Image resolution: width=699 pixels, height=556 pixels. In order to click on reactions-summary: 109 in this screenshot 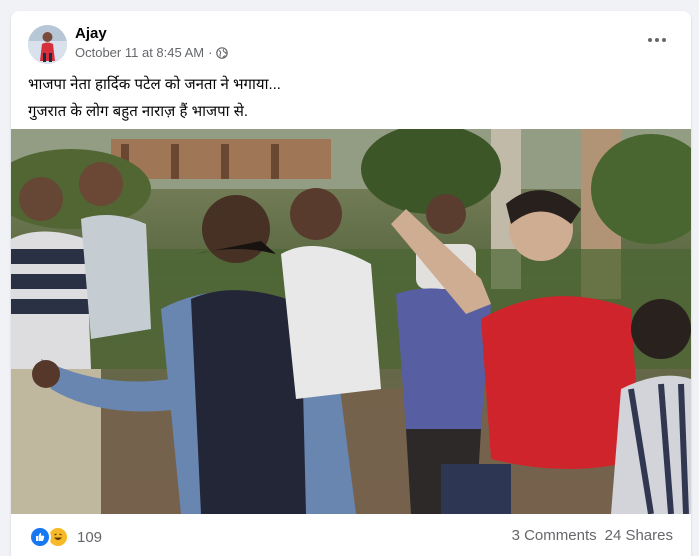, I will do `click(65, 537)`.